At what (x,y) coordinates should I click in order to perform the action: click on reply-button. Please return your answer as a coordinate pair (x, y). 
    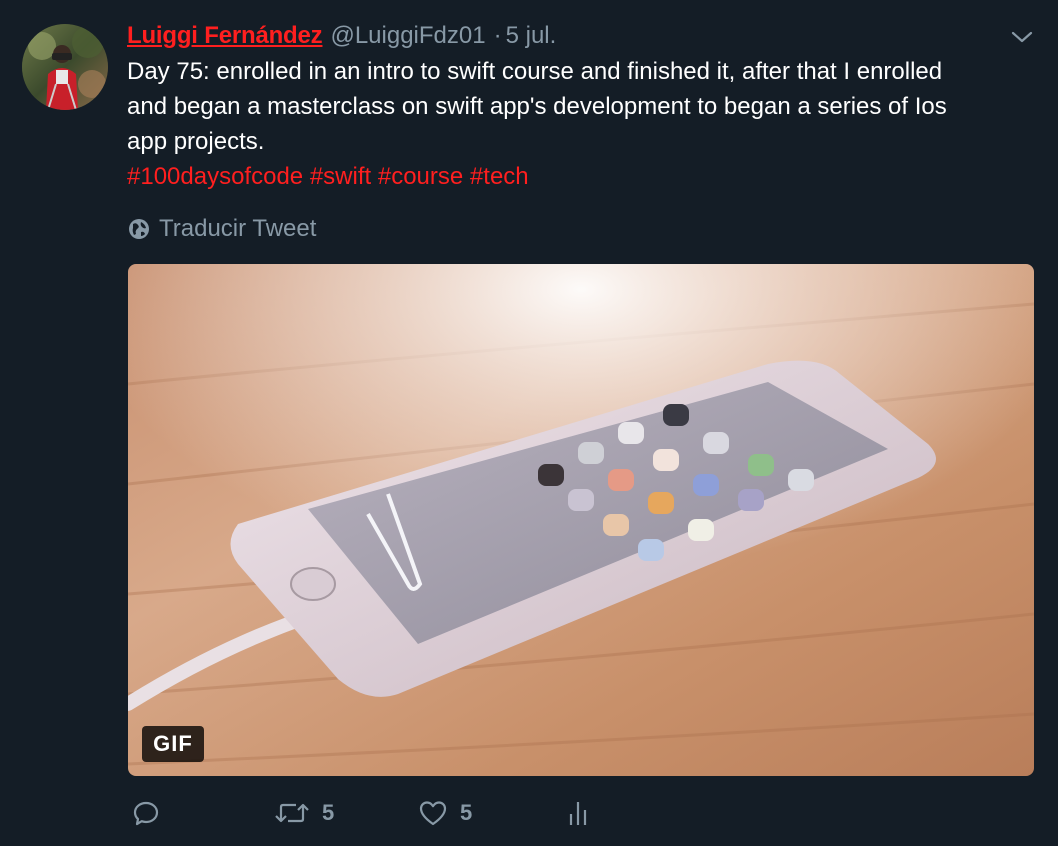
    Looking at the image, I should click on (152, 813).